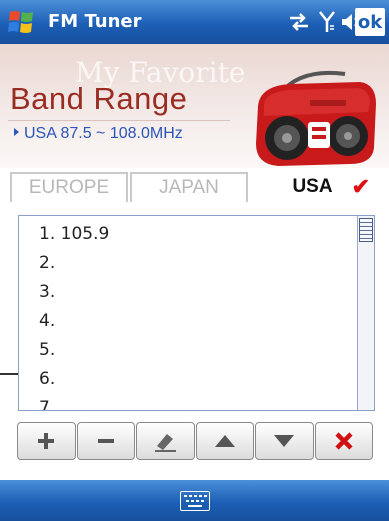 This screenshot has width=389, height=521. What do you see at coordinates (47, 263) in the screenshot?
I see `list-item: 2.` at bounding box center [47, 263].